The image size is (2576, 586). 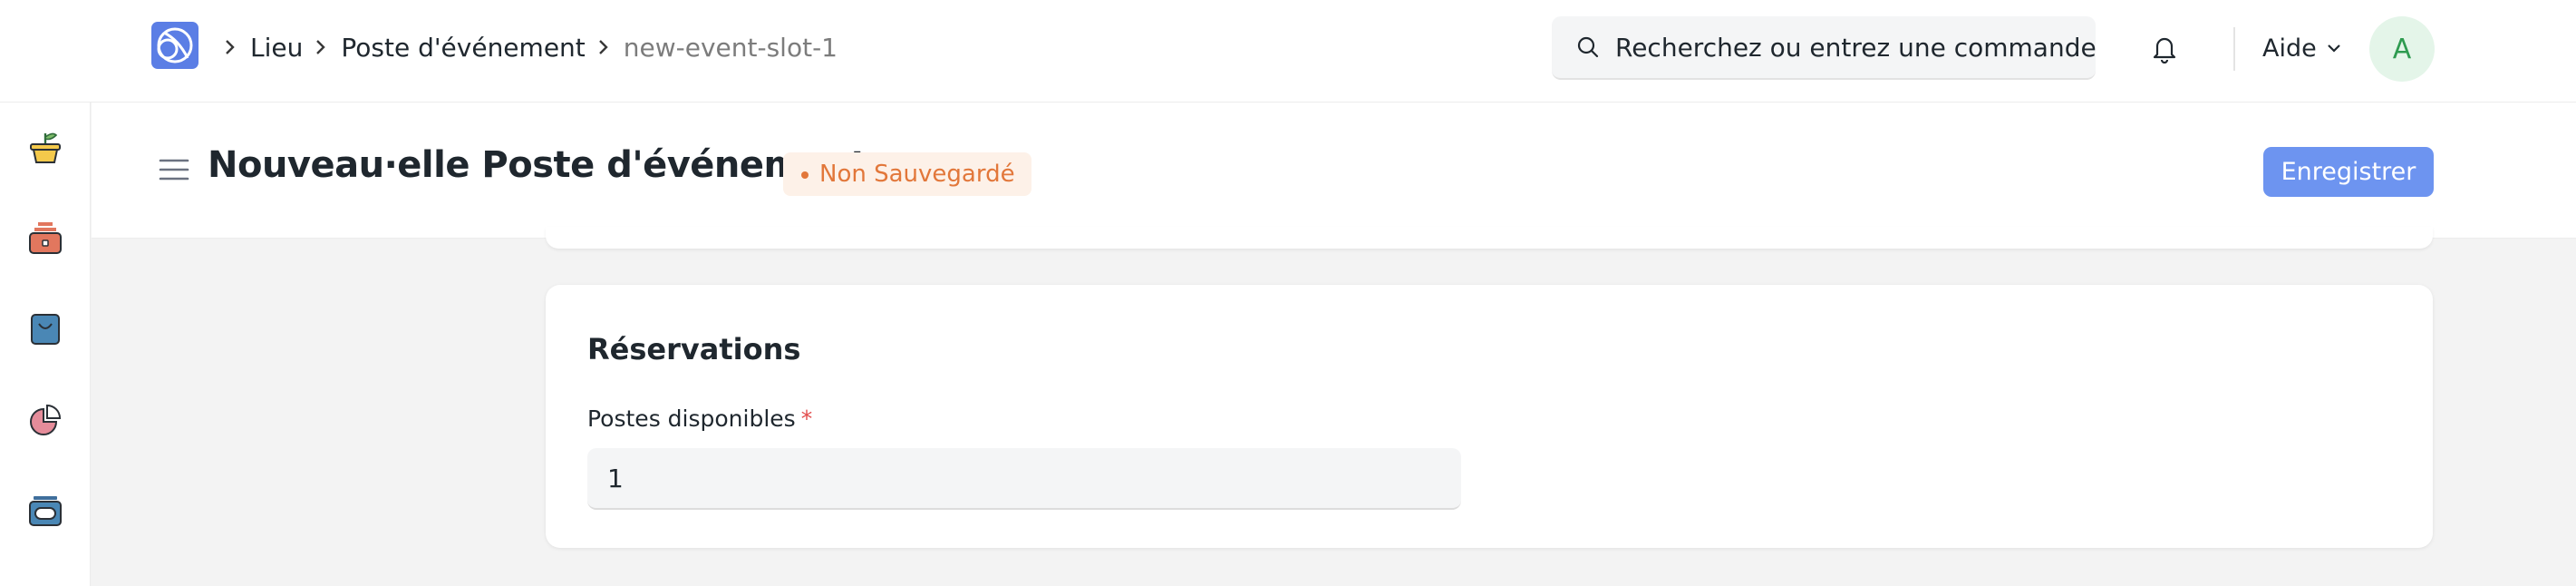 What do you see at coordinates (1856, 47) in the screenshot?
I see `search-placeholder: Recherchez ou entrez une commande` at bounding box center [1856, 47].